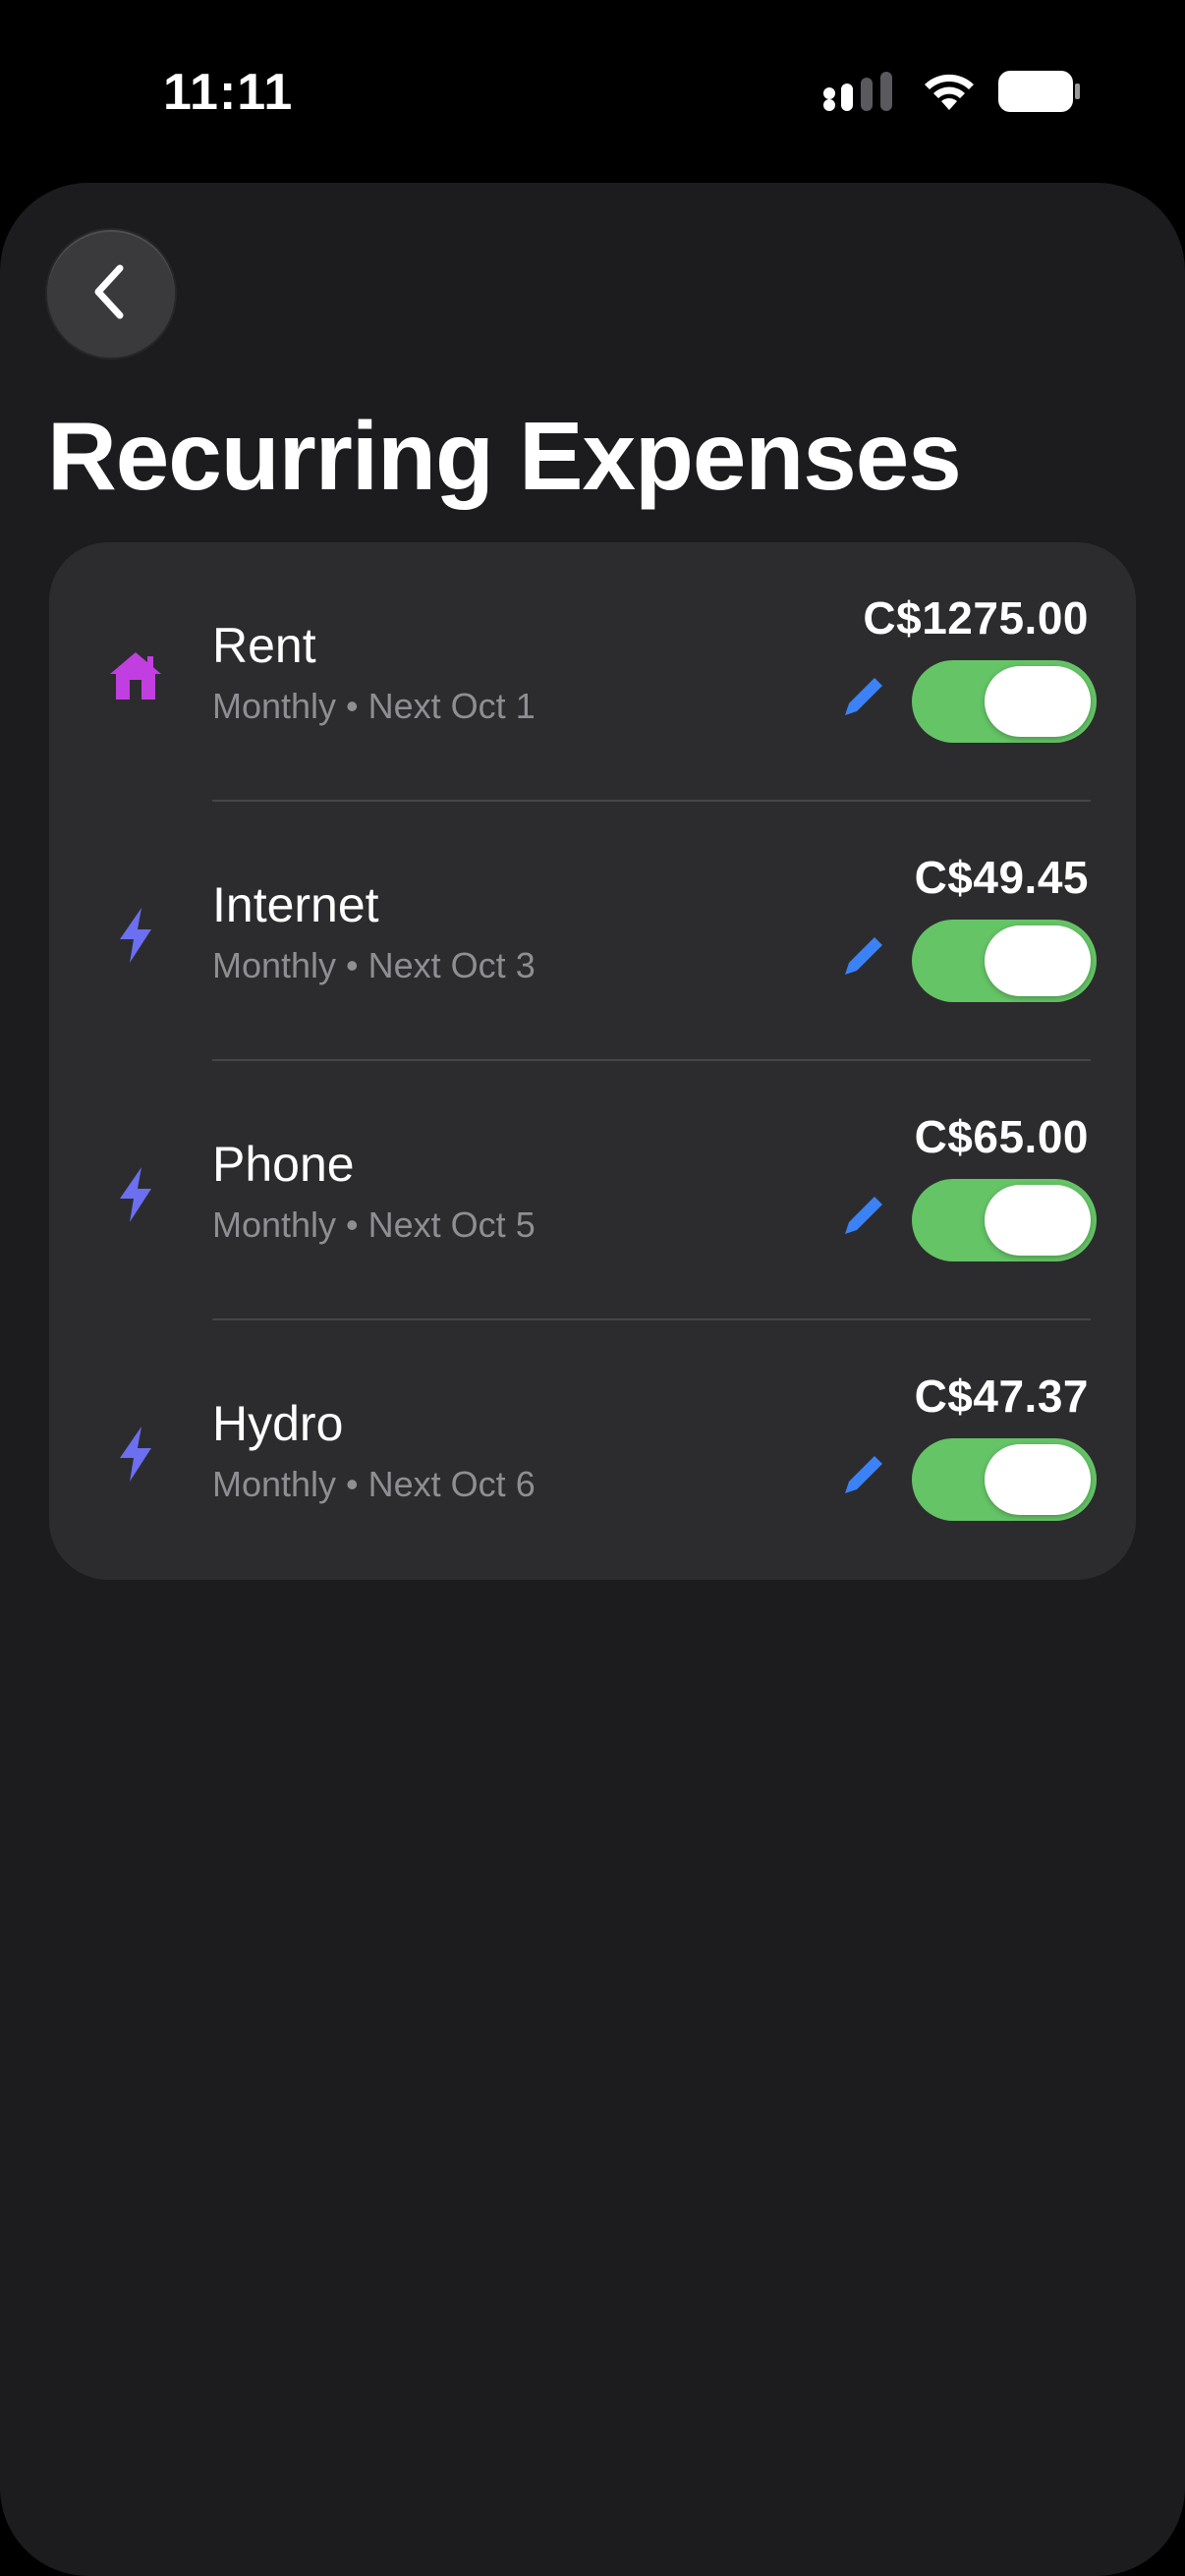  What do you see at coordinates (592, 672) in the screenshot?
I see `expense-row-rent: Rent Monthly • Next Oct 1 C$1275.00` at bounding box center [592, 672].